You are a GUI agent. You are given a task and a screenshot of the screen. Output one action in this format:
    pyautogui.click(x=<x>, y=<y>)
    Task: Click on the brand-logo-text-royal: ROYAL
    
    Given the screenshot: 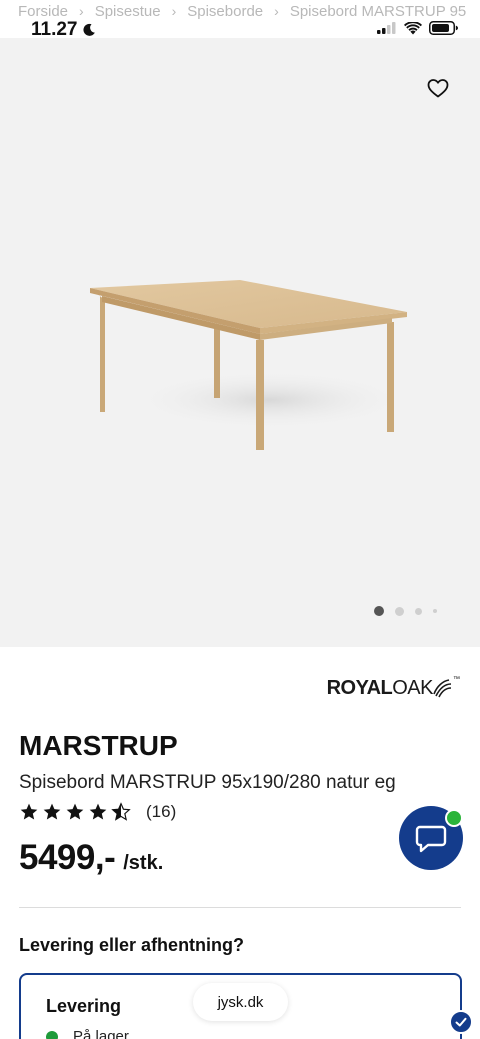 What is the action you would take?
    pyautogui.click(x=359, y=687)
    